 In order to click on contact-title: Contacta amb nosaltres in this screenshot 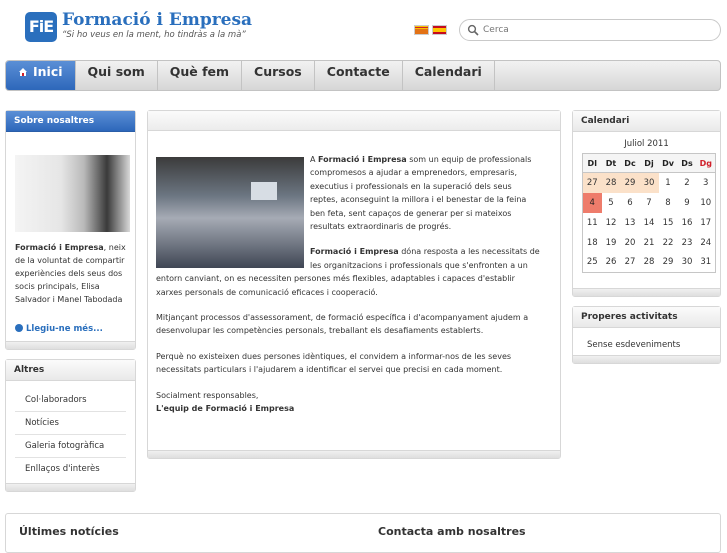, I will do `click(452, 531)`.